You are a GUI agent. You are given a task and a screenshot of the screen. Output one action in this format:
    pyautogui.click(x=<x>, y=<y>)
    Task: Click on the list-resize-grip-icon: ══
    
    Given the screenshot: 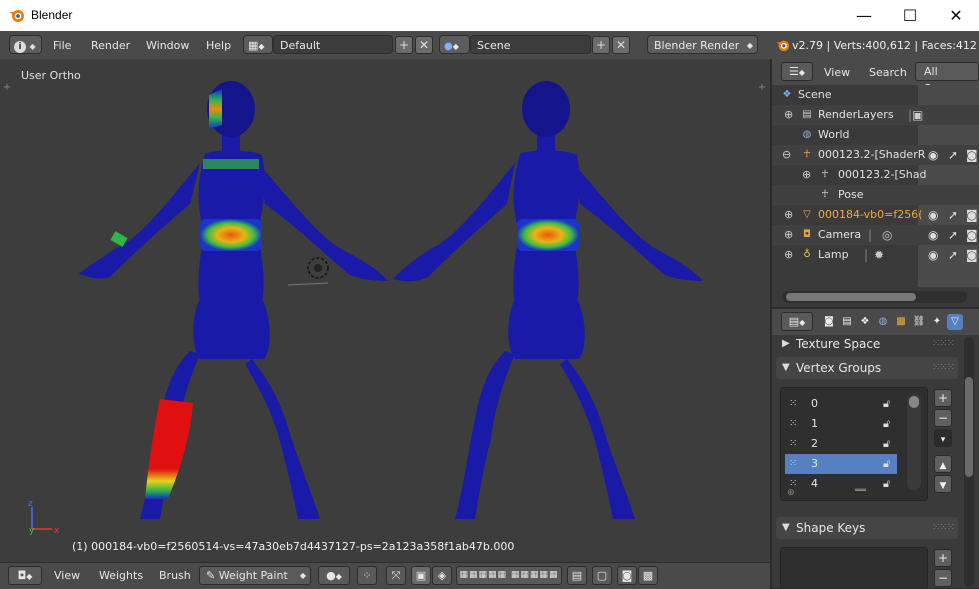 What is the action you would take?
    pyautogui.click(x=860, y=491)
    